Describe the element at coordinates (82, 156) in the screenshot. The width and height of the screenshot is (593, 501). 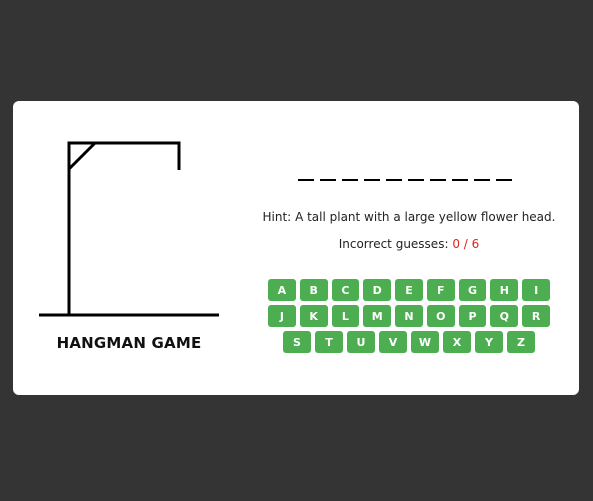
I see `gallows-brace` at that location.